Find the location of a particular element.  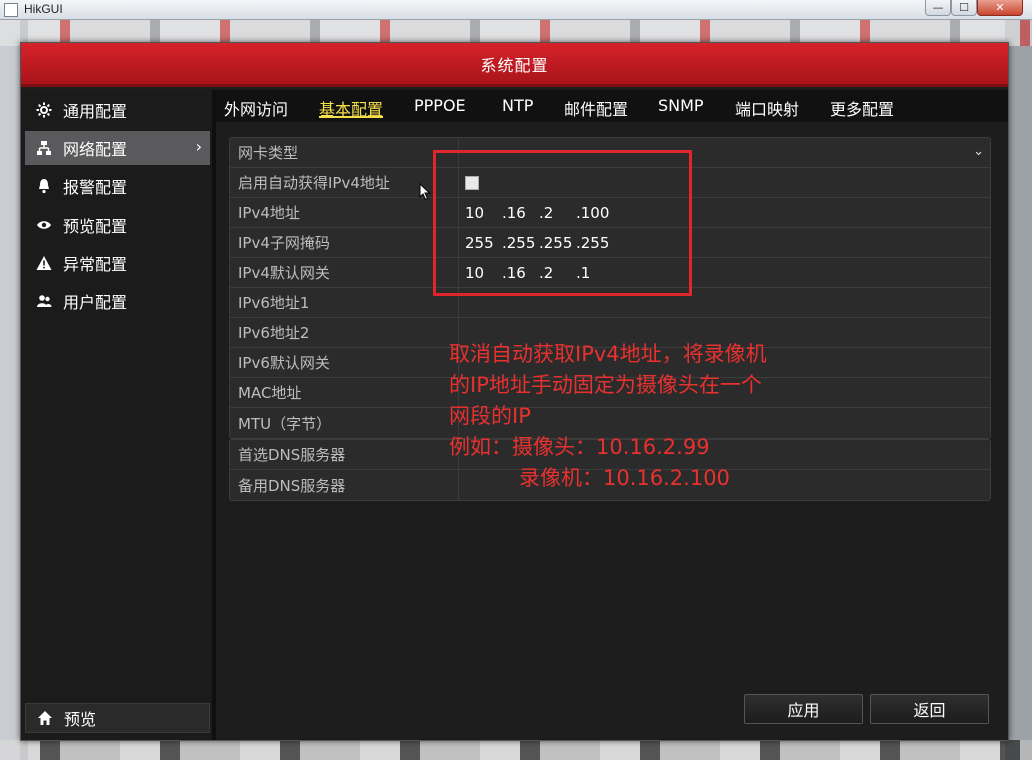

alarm-bell-icon is located at coordinates (44, 186).